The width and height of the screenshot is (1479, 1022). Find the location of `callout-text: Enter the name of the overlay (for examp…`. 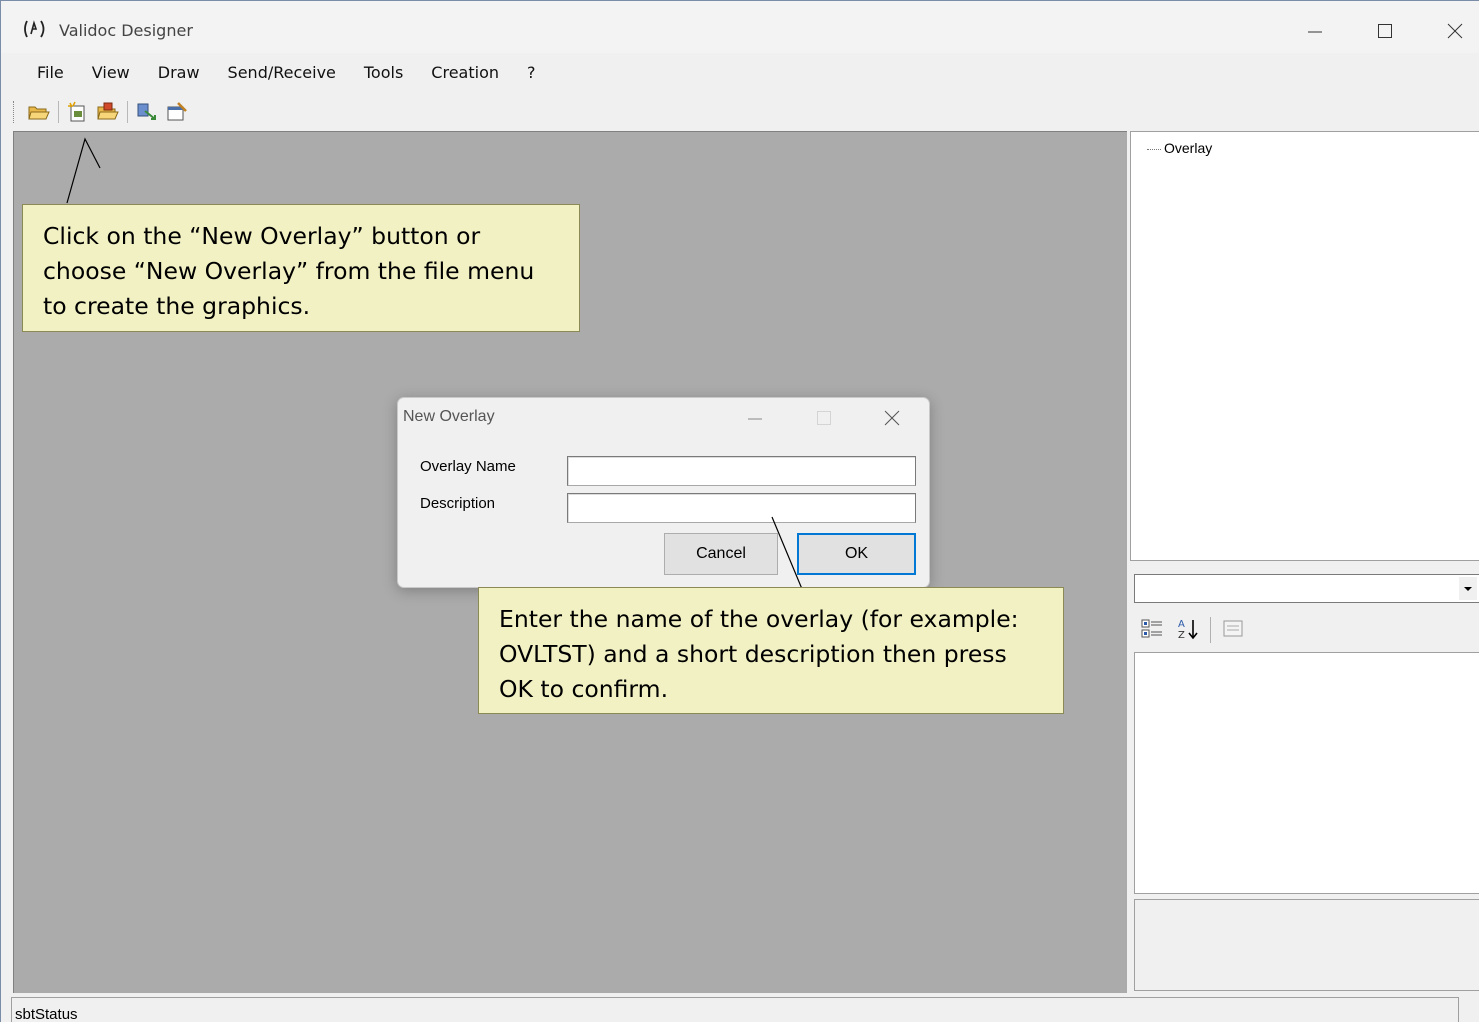

callout-text: Enter the name of the overlay (for examp… is located at coordinates (759, 654).